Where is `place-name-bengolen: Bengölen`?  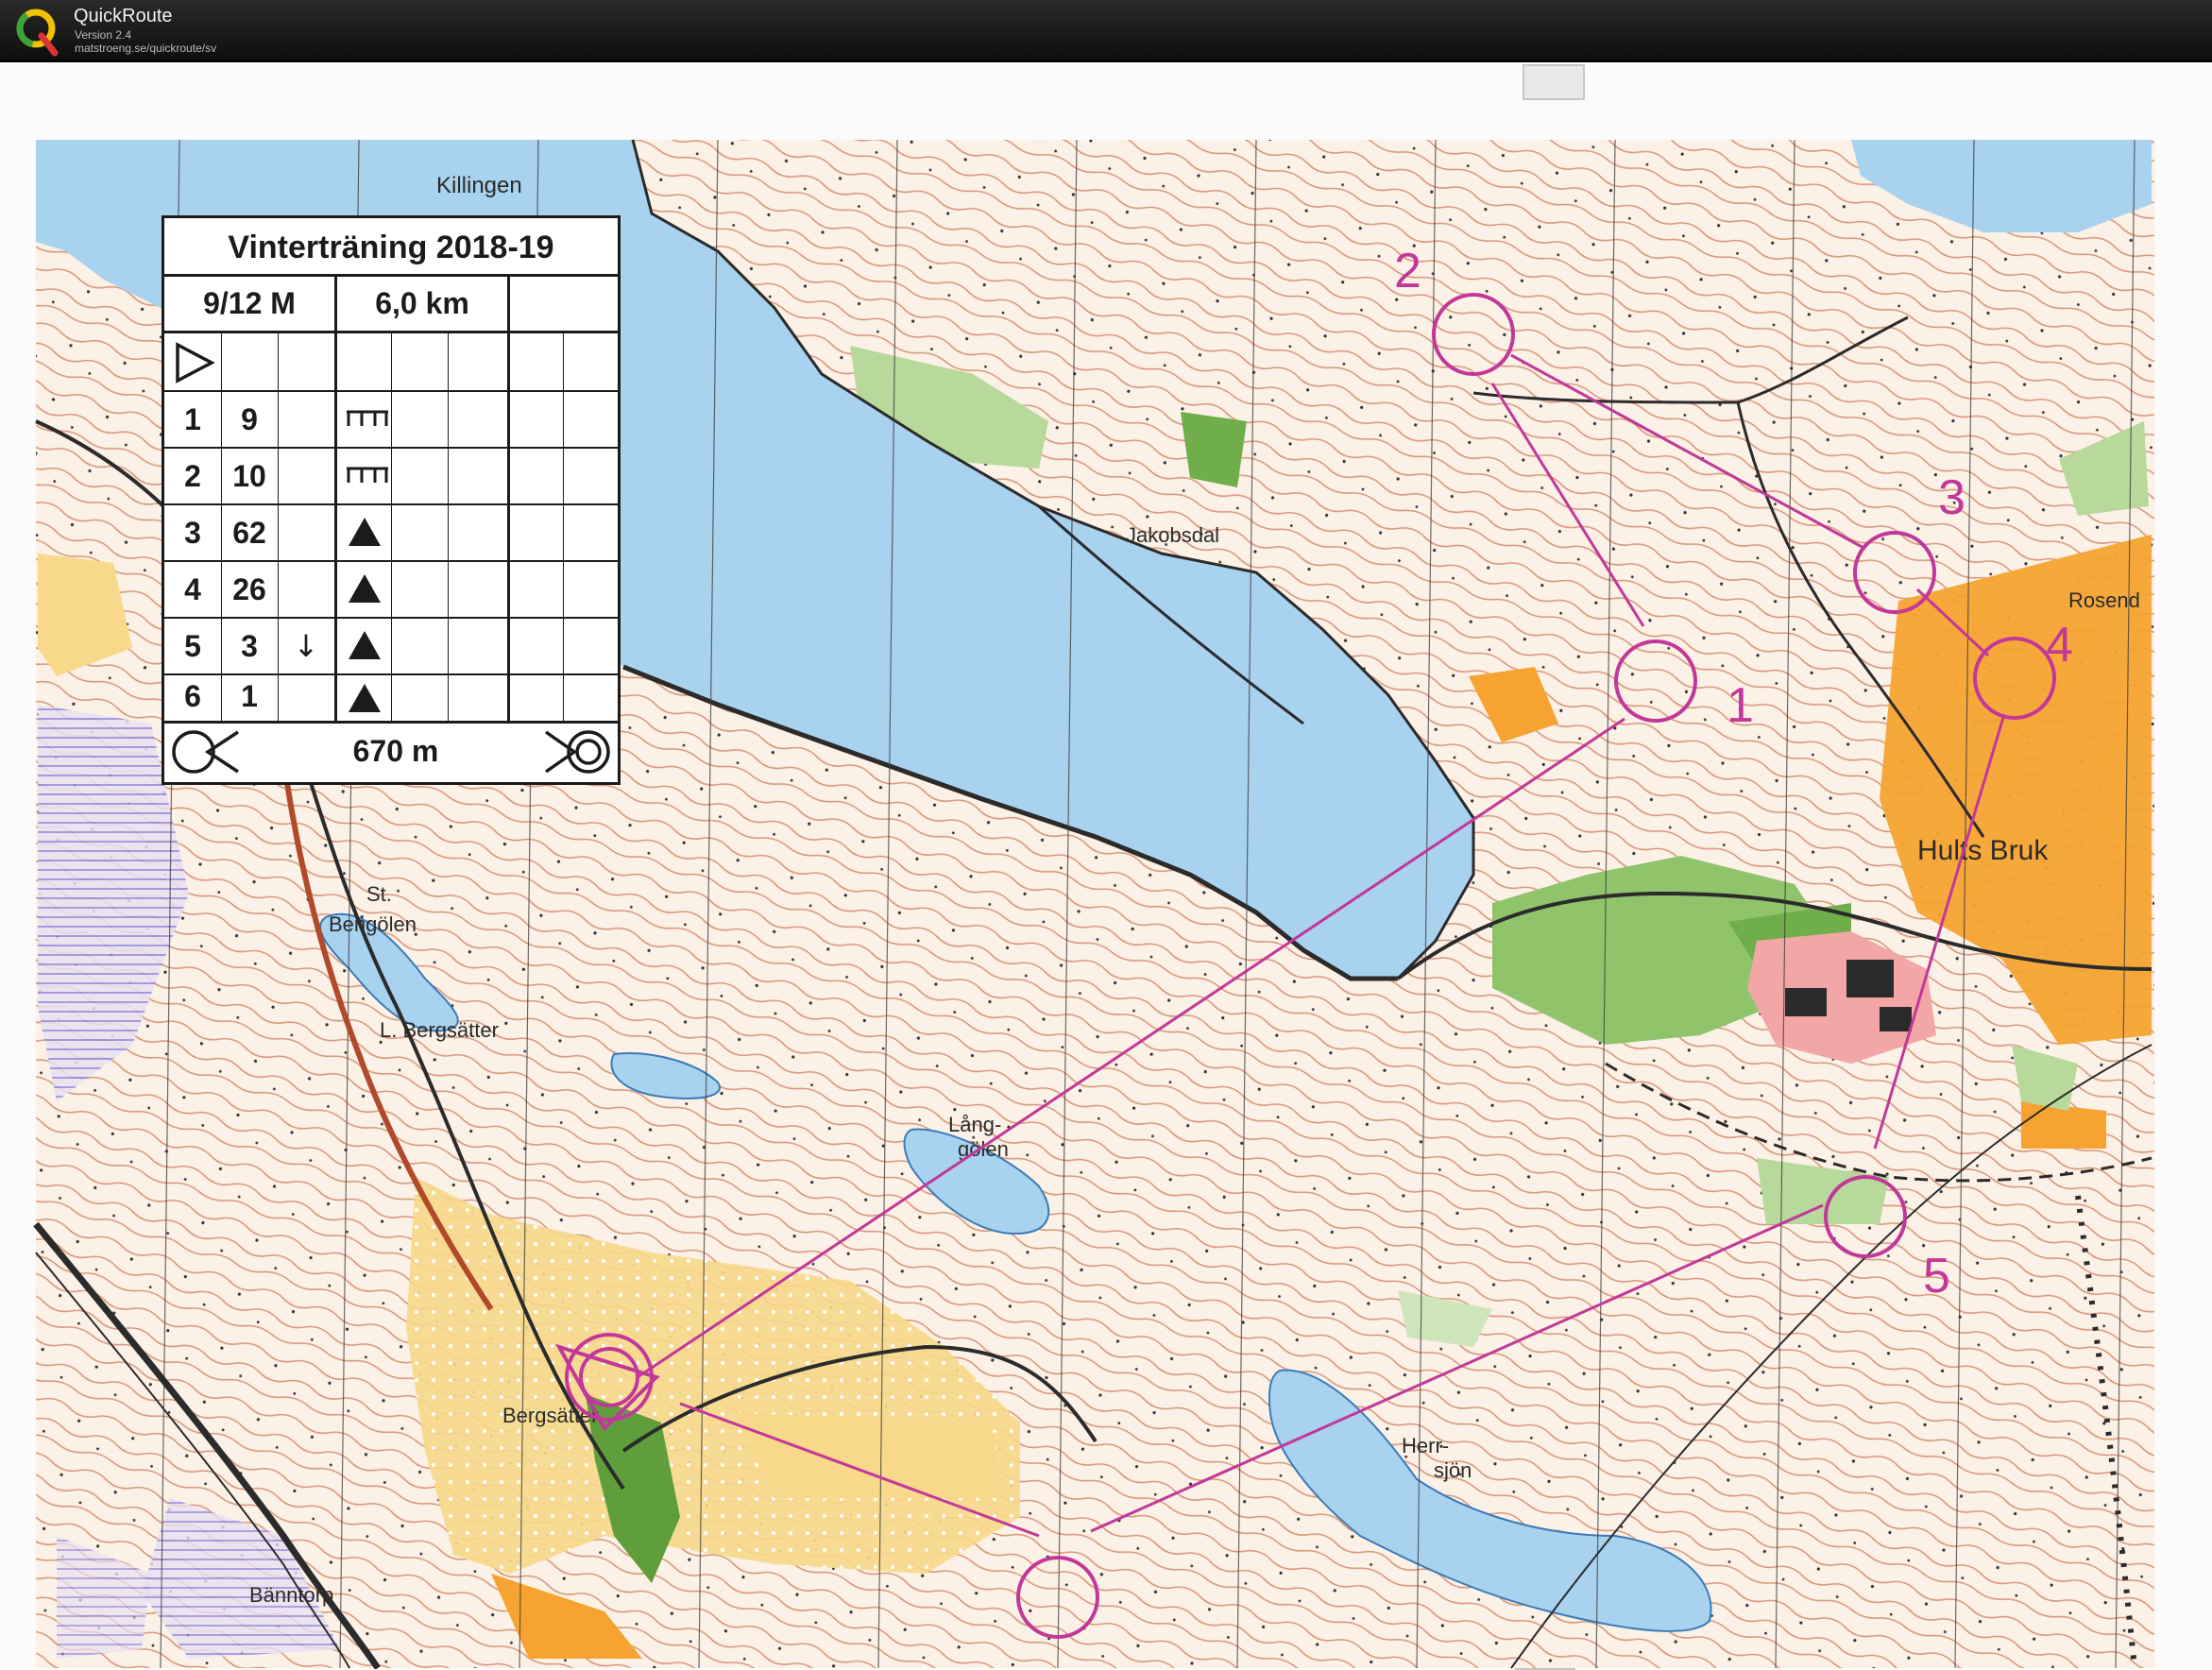
place-name-bengolen: Bengölen is located at coordinates (373, 924).